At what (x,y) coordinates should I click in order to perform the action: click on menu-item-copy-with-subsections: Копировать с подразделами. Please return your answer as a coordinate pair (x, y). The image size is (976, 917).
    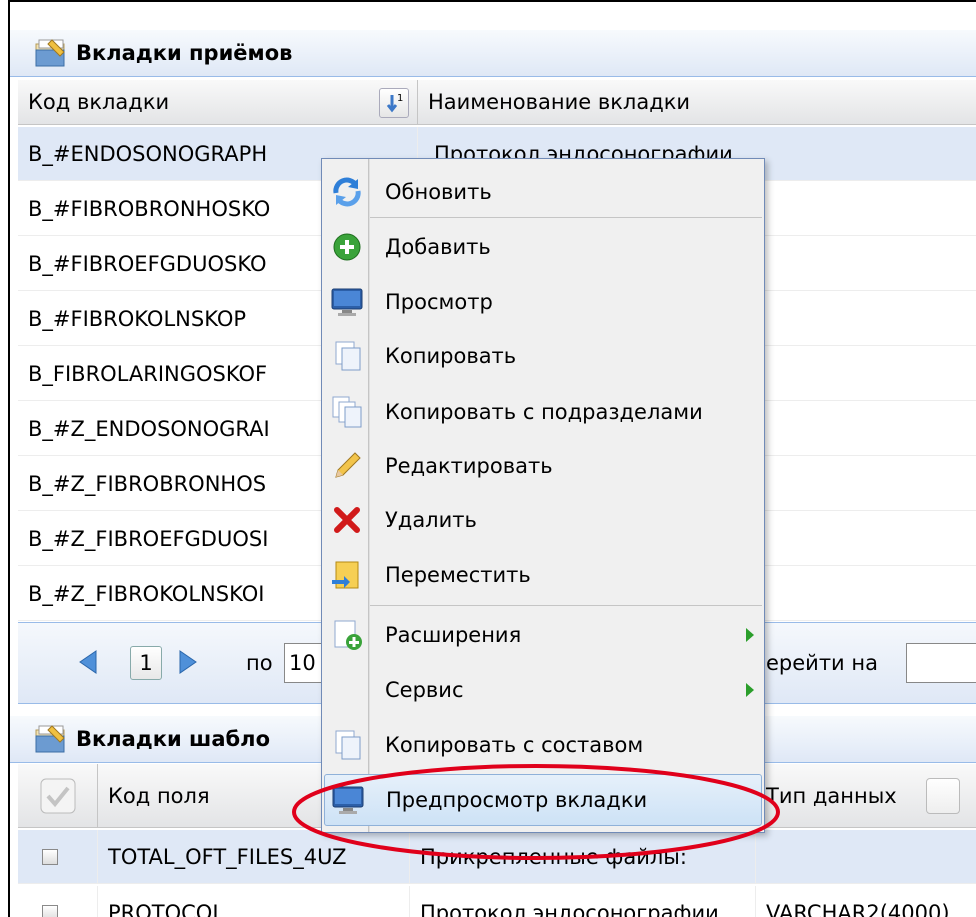
    Looking at the image, I should click on (543, 412).